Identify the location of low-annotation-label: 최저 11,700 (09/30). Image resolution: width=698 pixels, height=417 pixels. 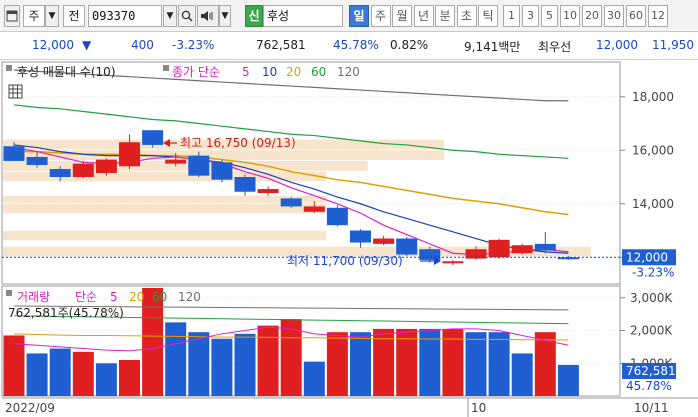
(345, 261).